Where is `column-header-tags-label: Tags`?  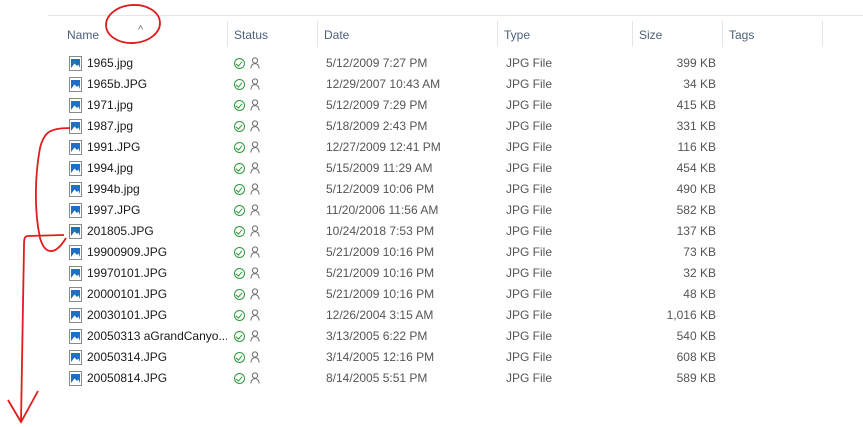
column-header-tags-label: Tags is located at coordinates (742, 35).